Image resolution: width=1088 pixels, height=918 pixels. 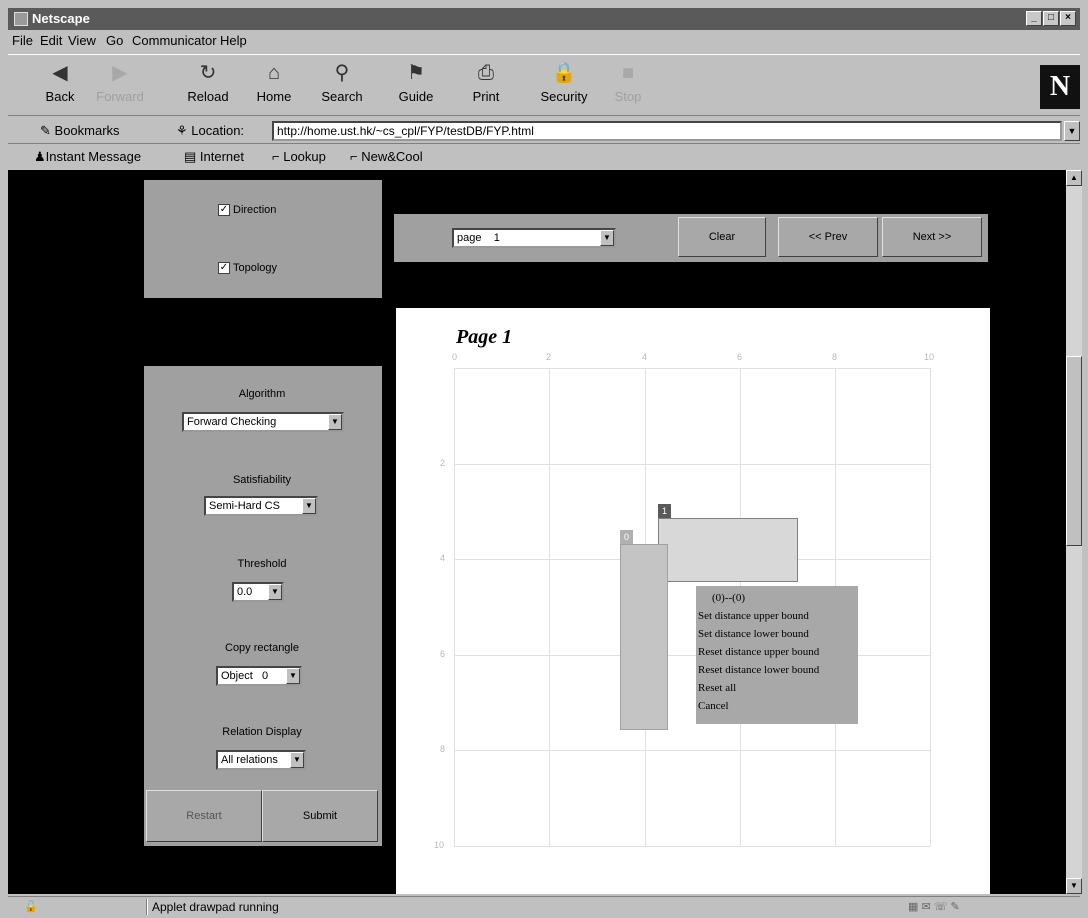 I want to click on guide-button: ⚑ Guide, so click(x=416, y=82).